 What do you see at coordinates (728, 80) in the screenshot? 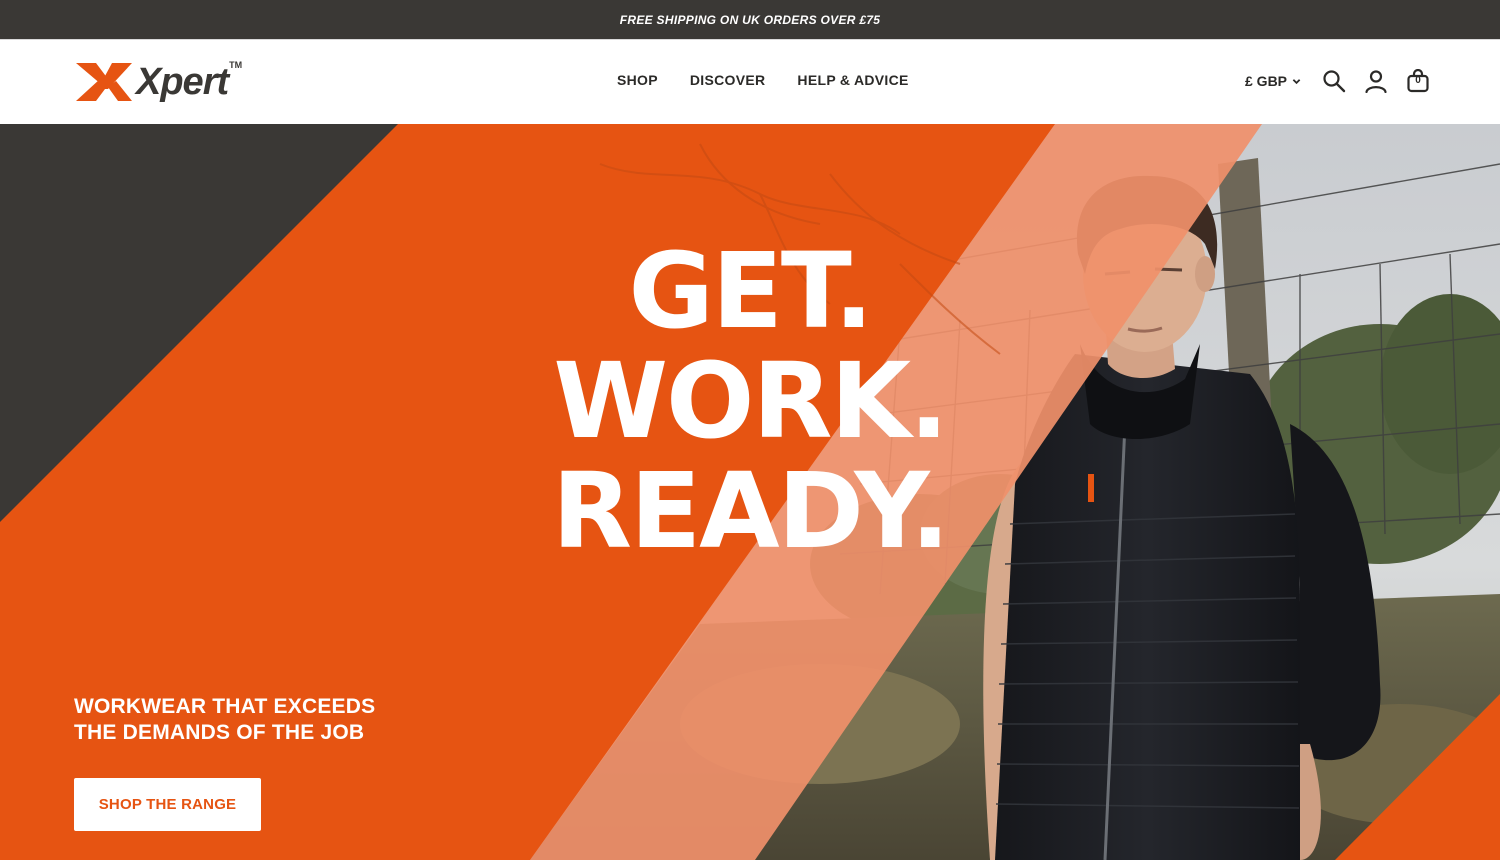
I see `nav-item-discover: DISCOVER` at bounding box center [728, 80].